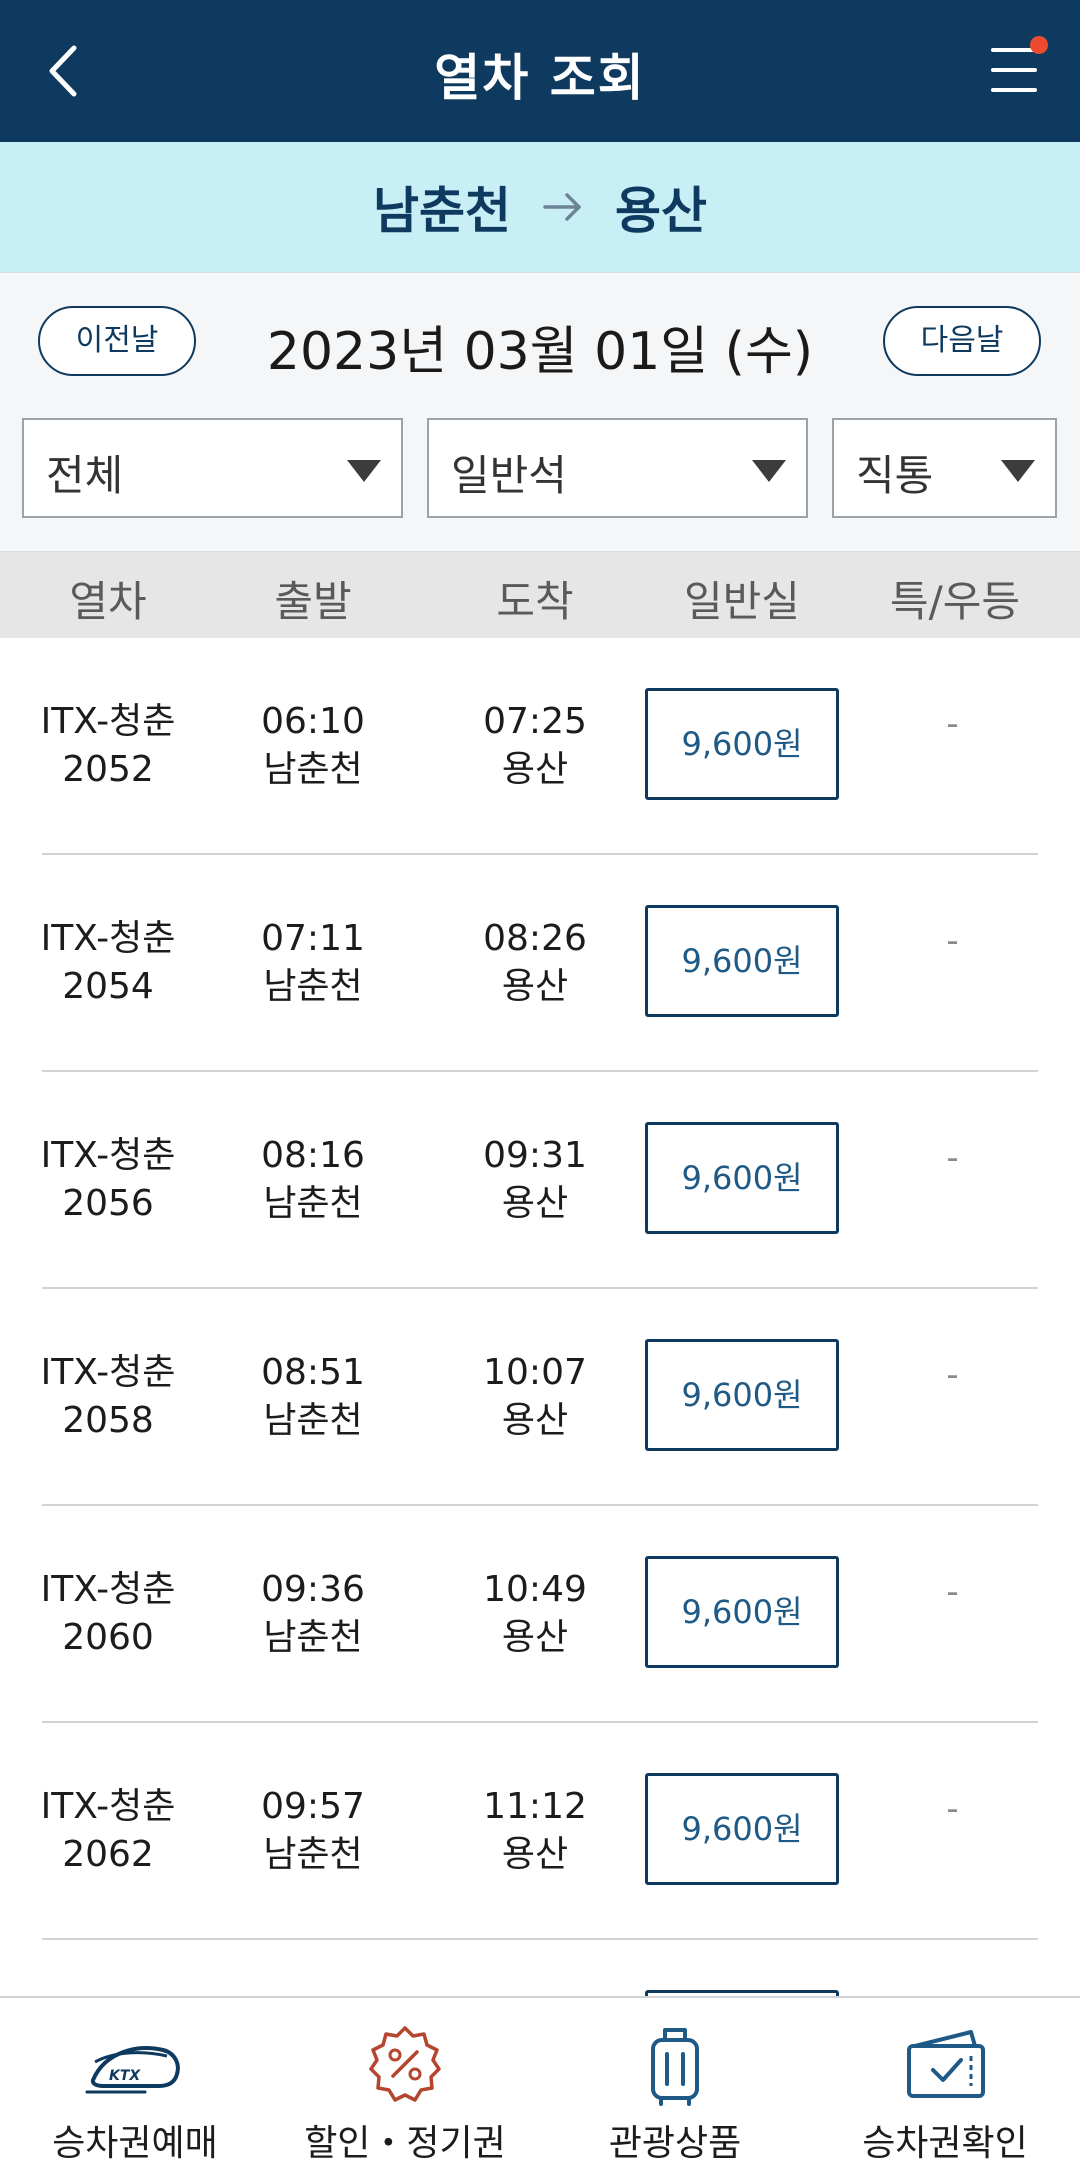  What do you see at coordinates (108, 1180) in the screenshot?
I see `train-cell: ITX-청춘 2056` at bounding box center [108, 1180].